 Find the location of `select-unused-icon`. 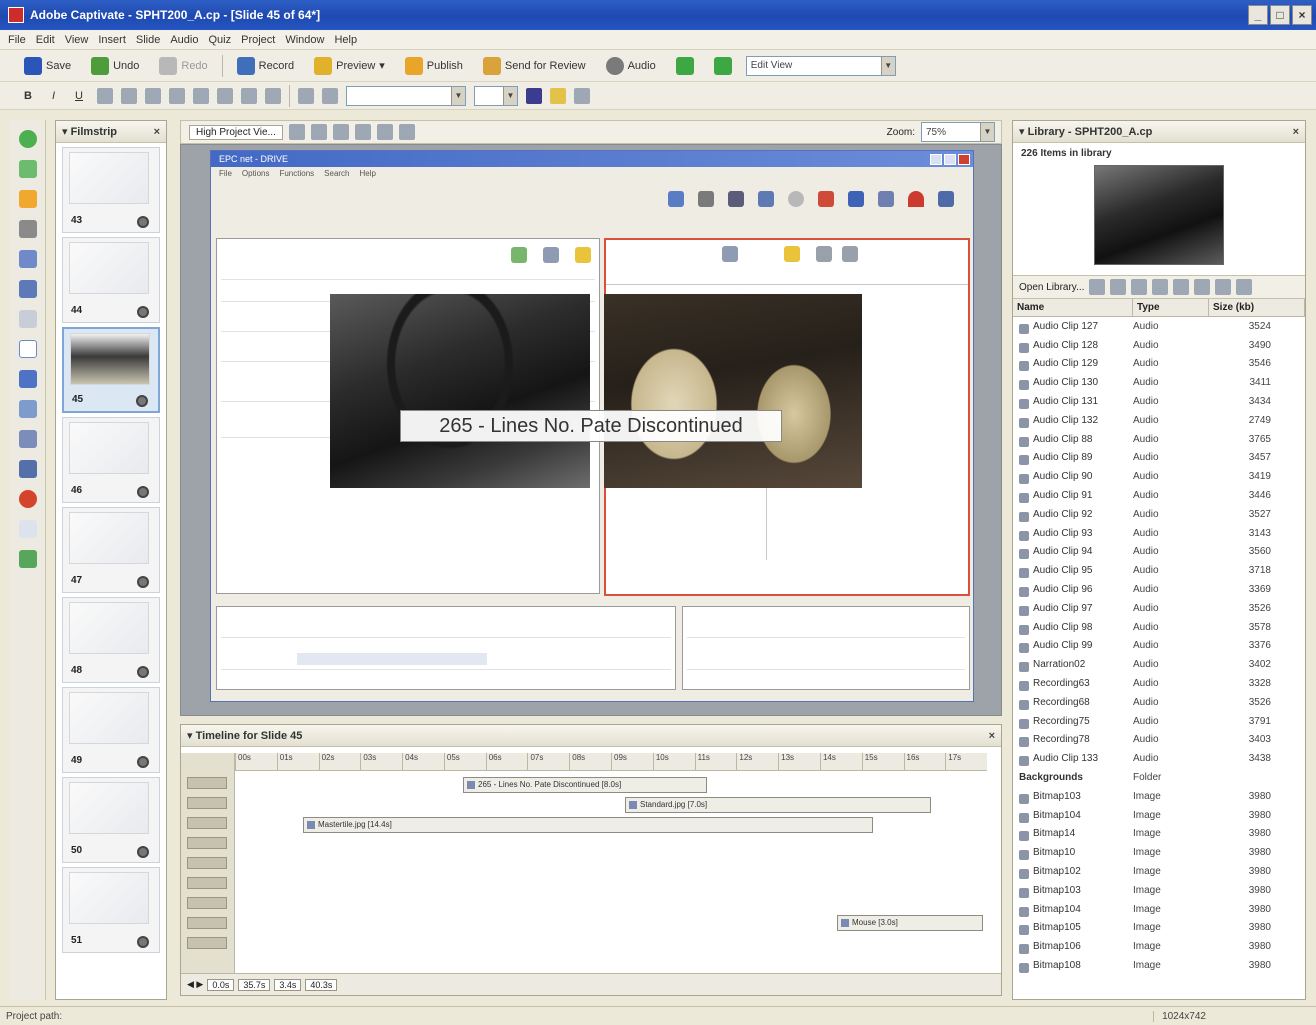

select-unused-icon is located at coordinates (1223, 287).